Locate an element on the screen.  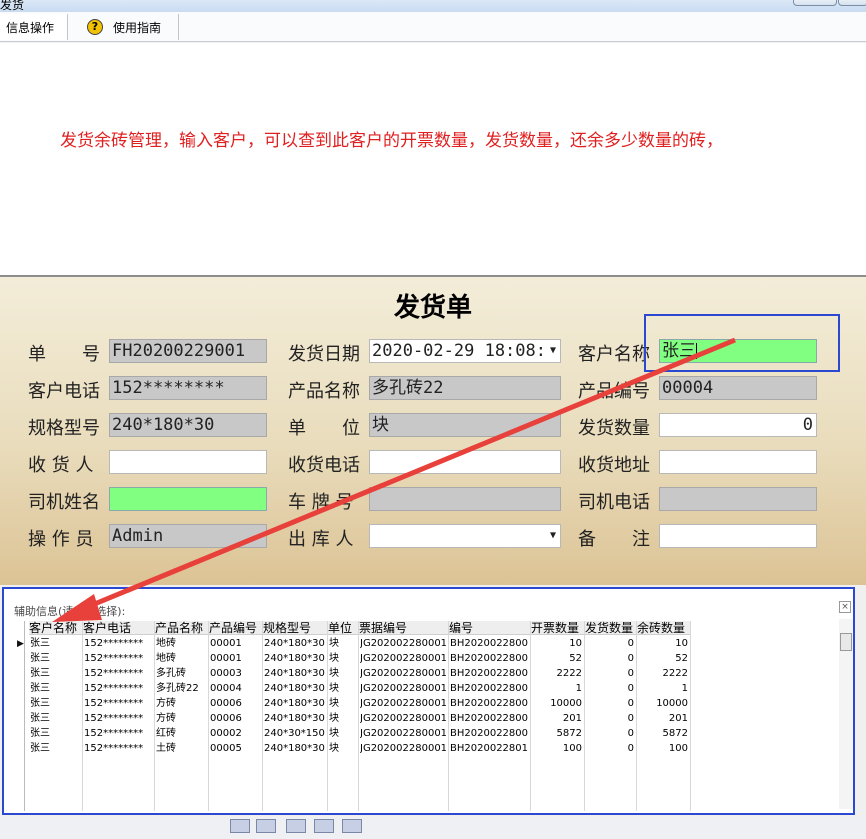
arrow-head is located at coordinates (77, 608).